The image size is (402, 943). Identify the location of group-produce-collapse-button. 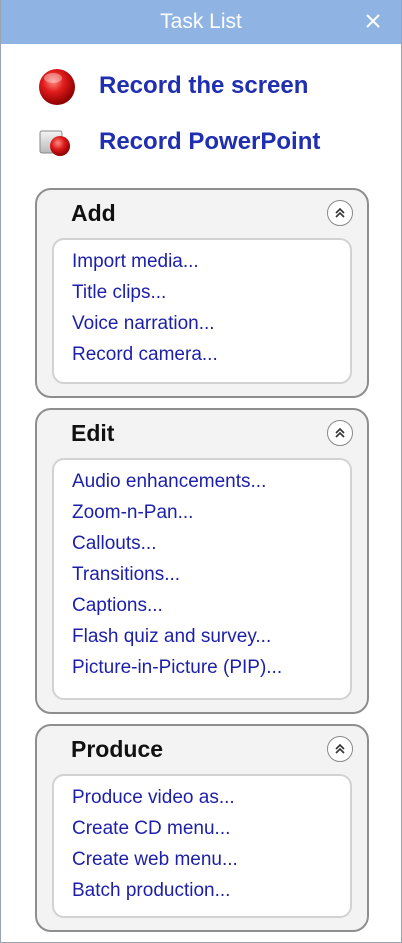
(340, 749).